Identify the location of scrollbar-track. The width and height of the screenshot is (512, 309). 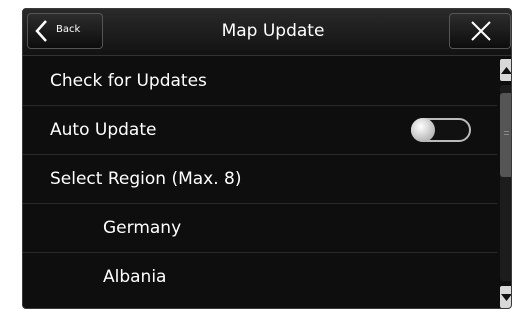
(505, 183).